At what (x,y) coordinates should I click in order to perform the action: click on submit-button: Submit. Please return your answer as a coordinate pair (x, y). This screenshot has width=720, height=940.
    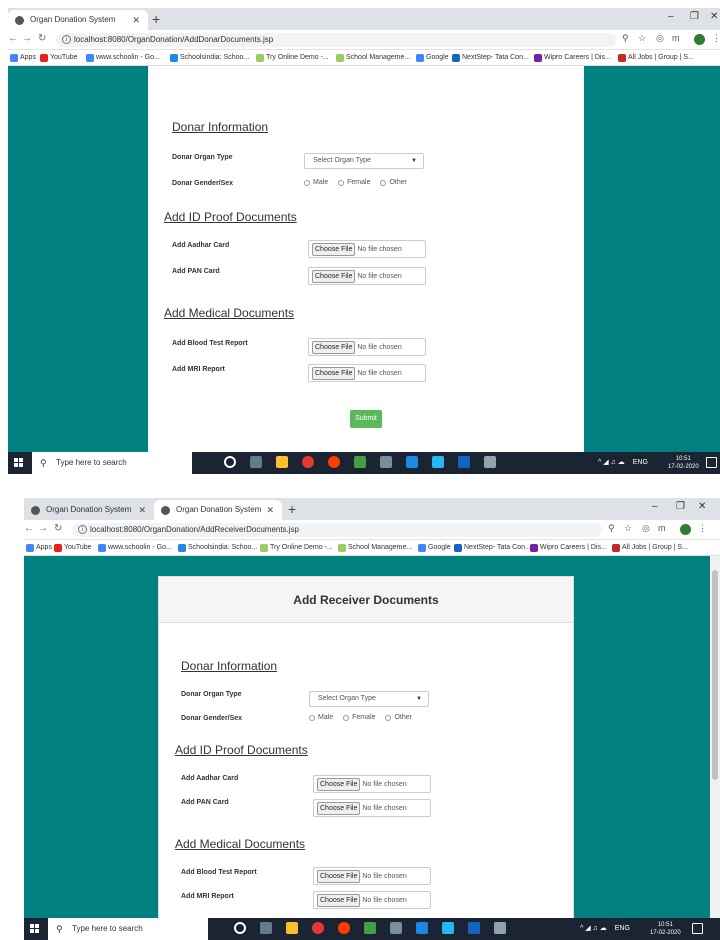
    Looking at the image, I should click on (366, 419).